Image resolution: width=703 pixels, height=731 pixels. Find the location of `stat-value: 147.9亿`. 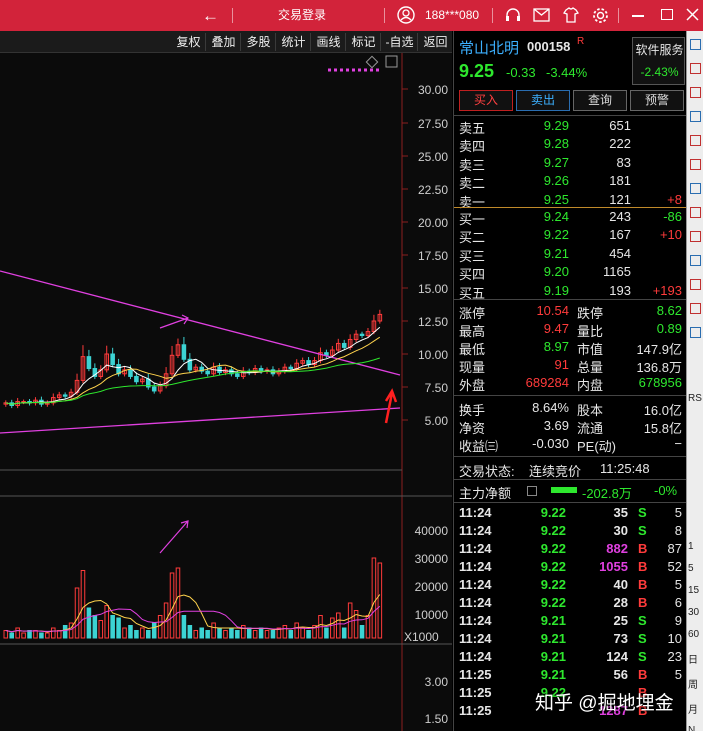

stat-value: 147.9亿 is located at coordinates (659, 349).